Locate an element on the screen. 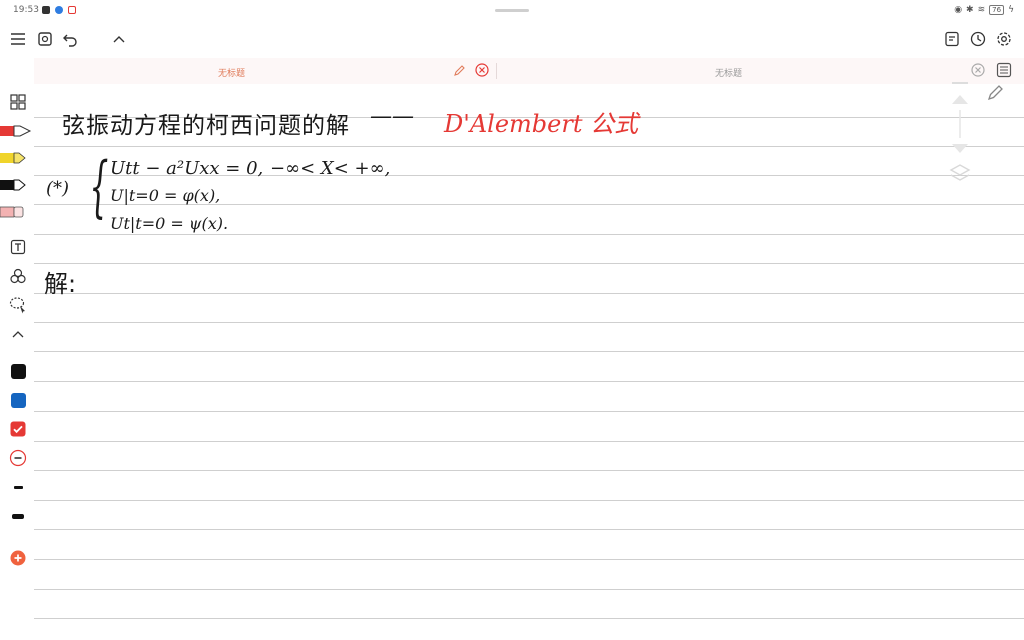 The height and width of the screenshot is (640, 1024). notes-icon is located at coordinates (952, 39).